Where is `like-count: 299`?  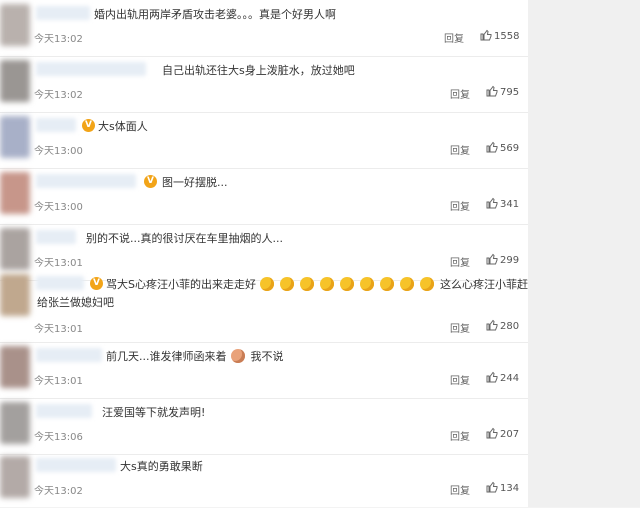 like-count: 299 is located at coordinates (510, 260).